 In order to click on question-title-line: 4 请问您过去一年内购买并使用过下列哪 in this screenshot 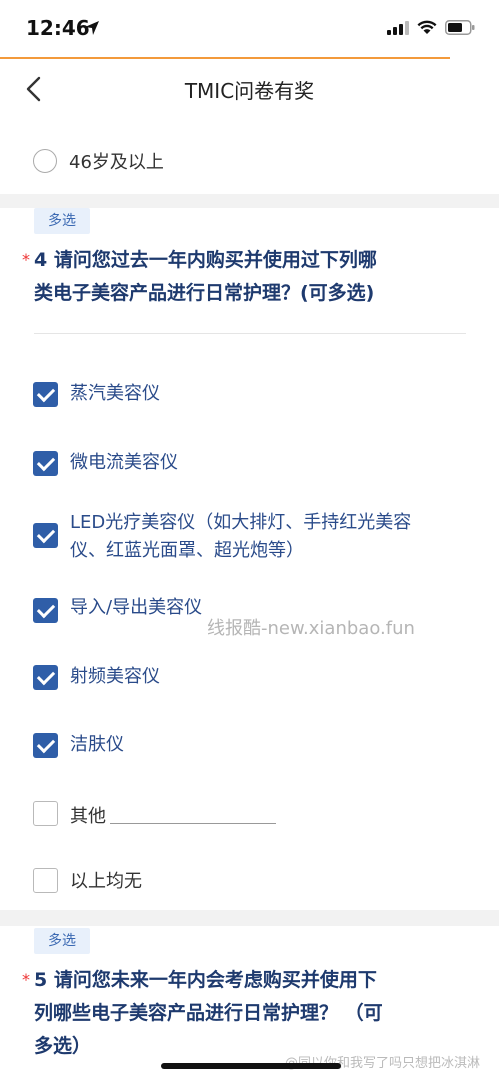, I will do `click(205, 260)`.